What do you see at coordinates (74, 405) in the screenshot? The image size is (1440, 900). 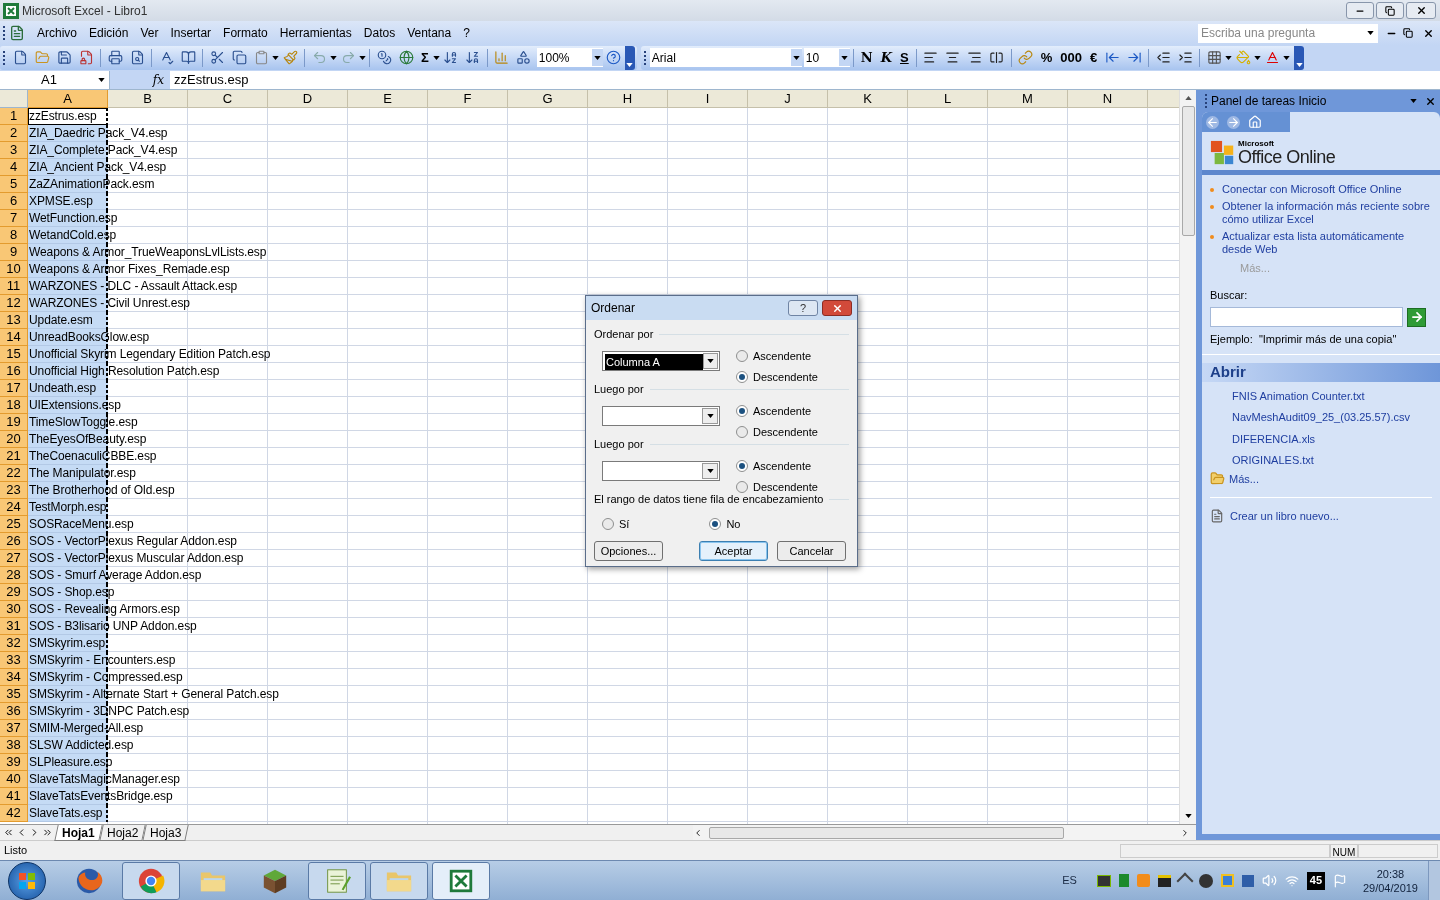 I see `table-cell: UIExtensions.esp` at bounding box center [74, 405].